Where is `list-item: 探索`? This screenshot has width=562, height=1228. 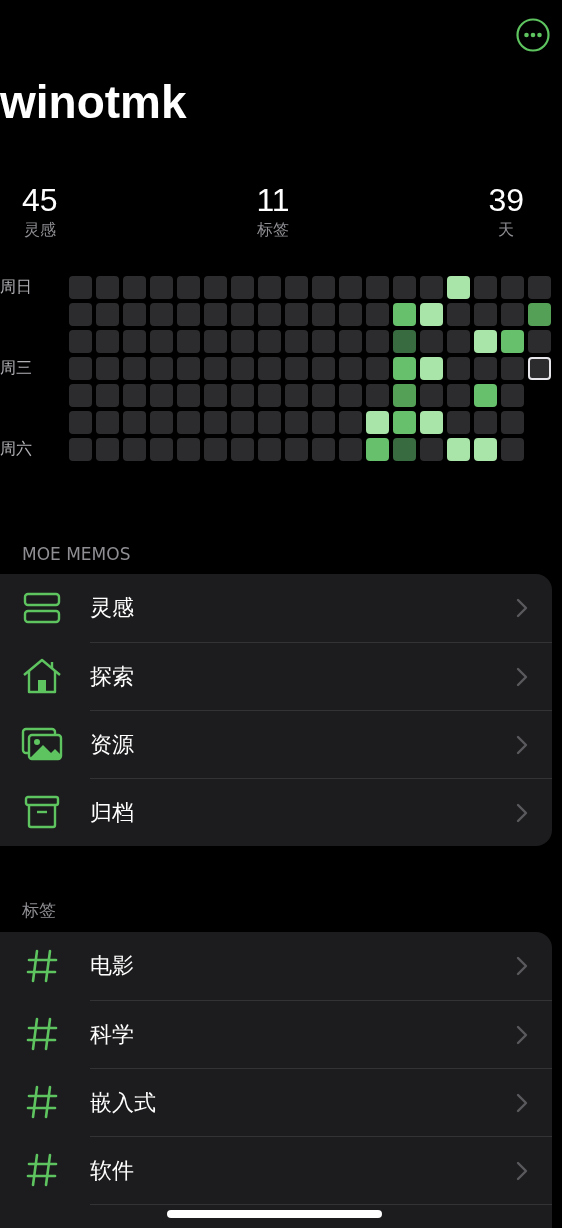
list-item: 探索 is located at coordinates (276, 676).